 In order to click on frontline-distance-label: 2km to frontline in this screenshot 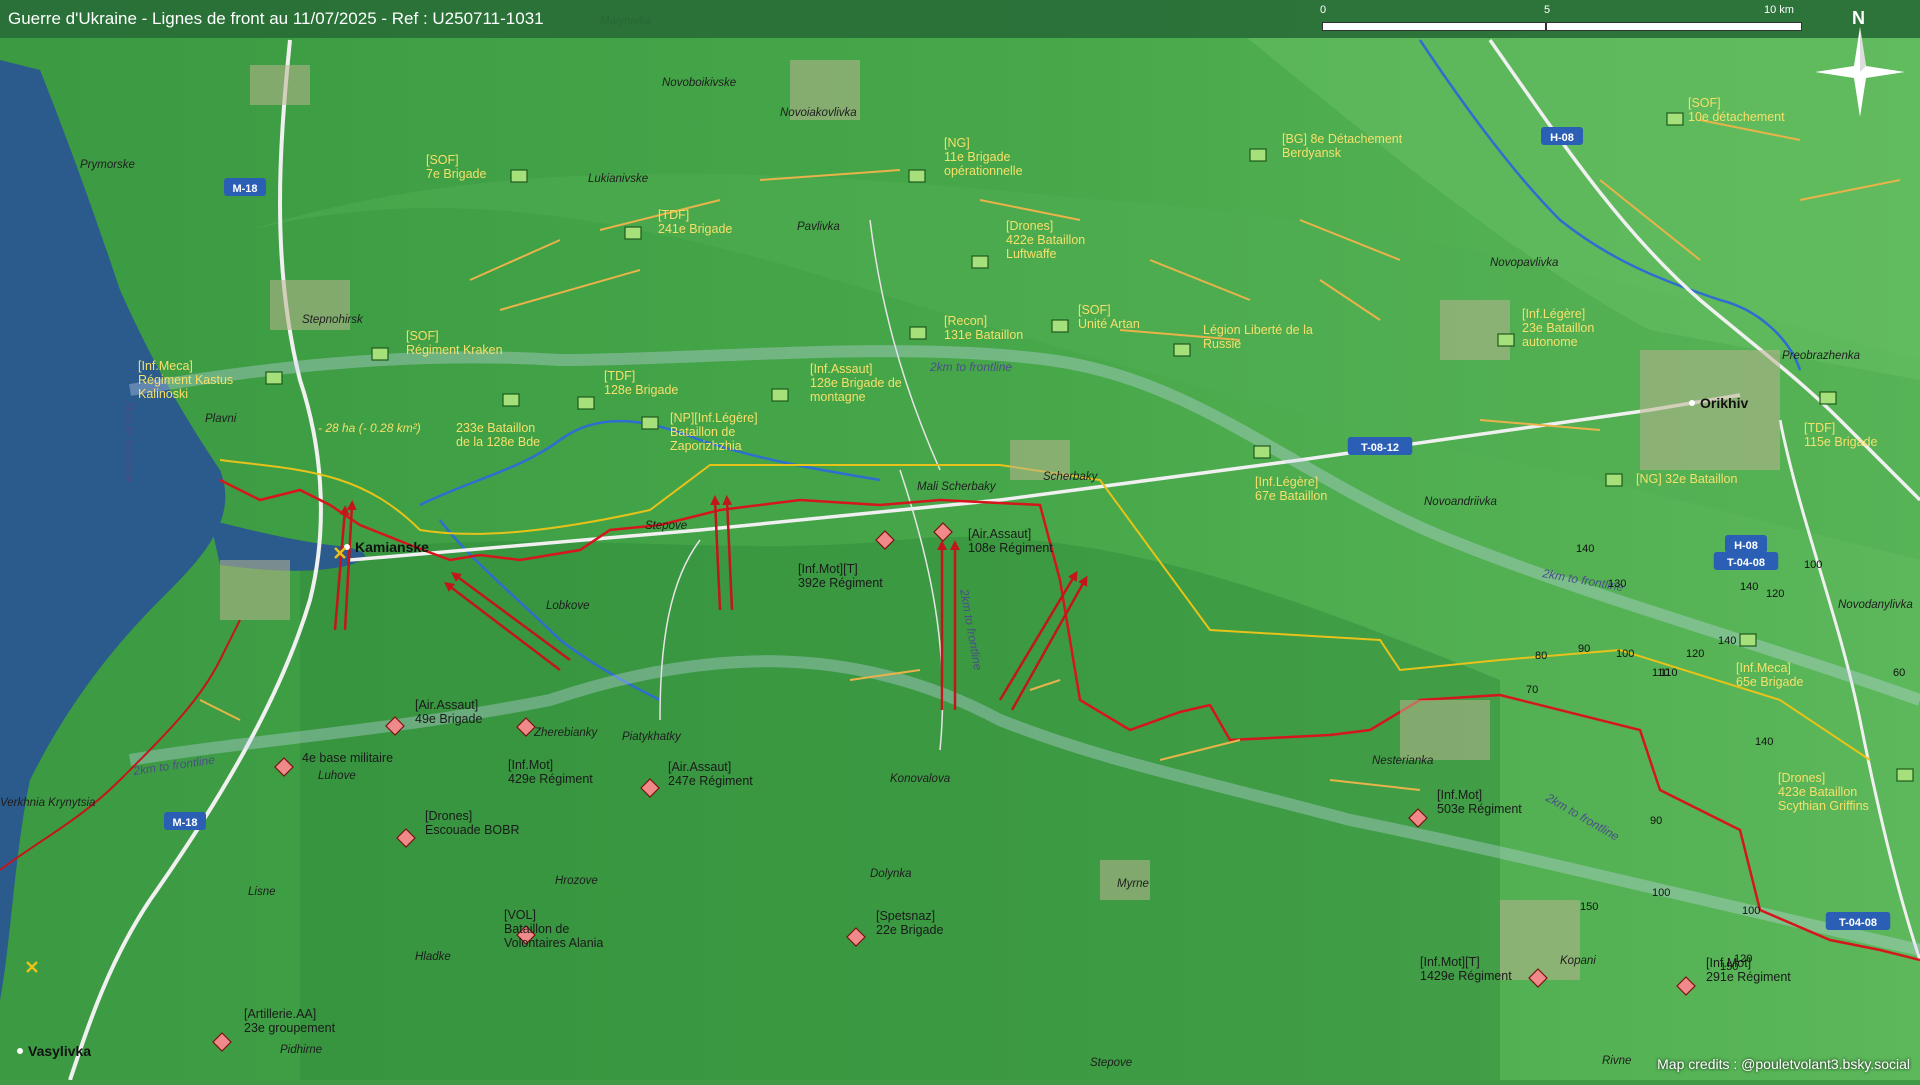, I will do `click(173, 765)`.